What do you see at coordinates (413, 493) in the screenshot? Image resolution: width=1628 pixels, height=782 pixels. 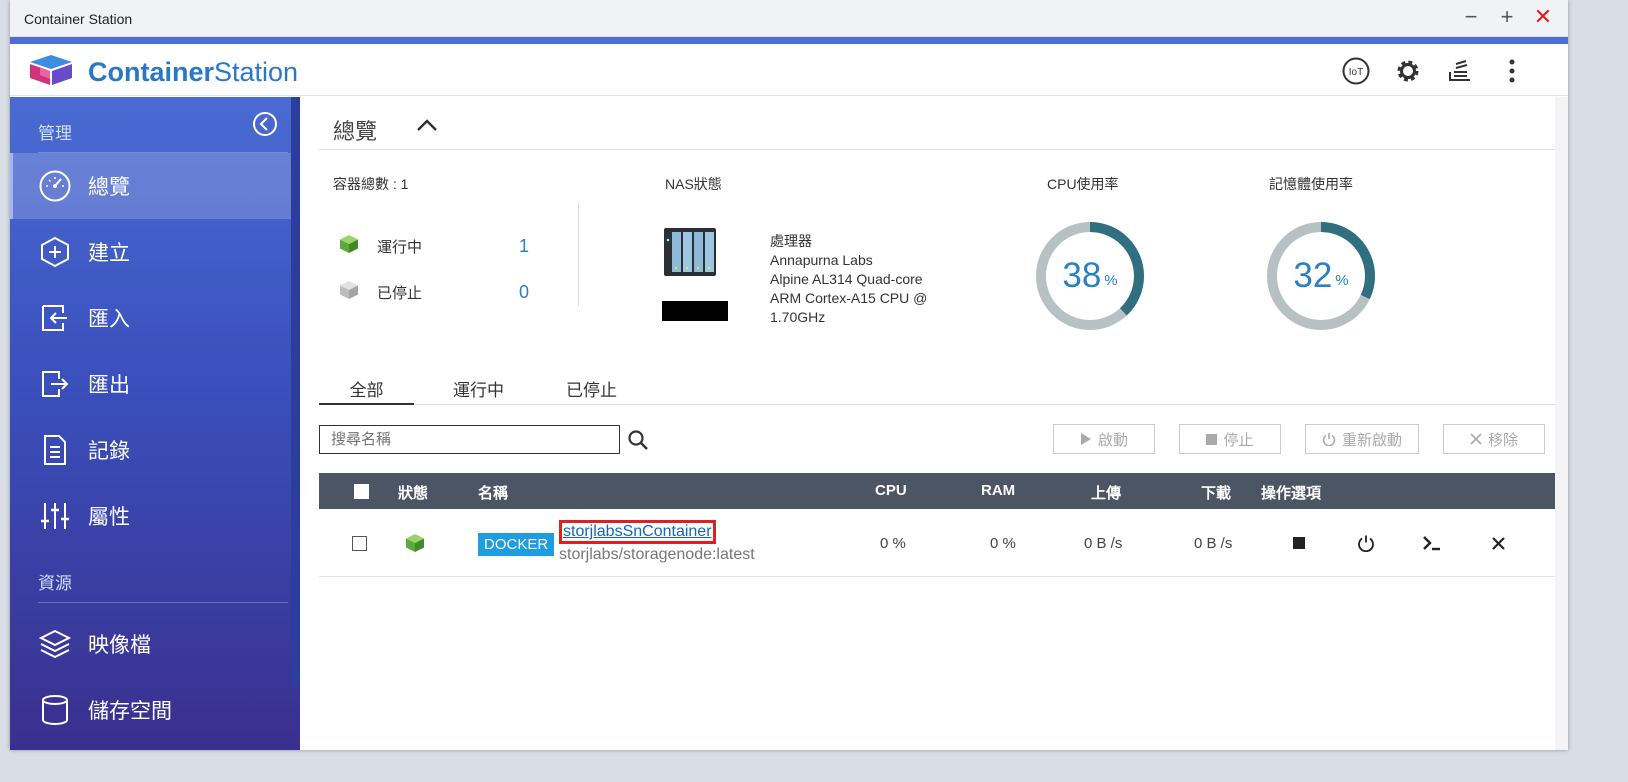 I see `col-status: 狀態` at bounding box center [413, 493].